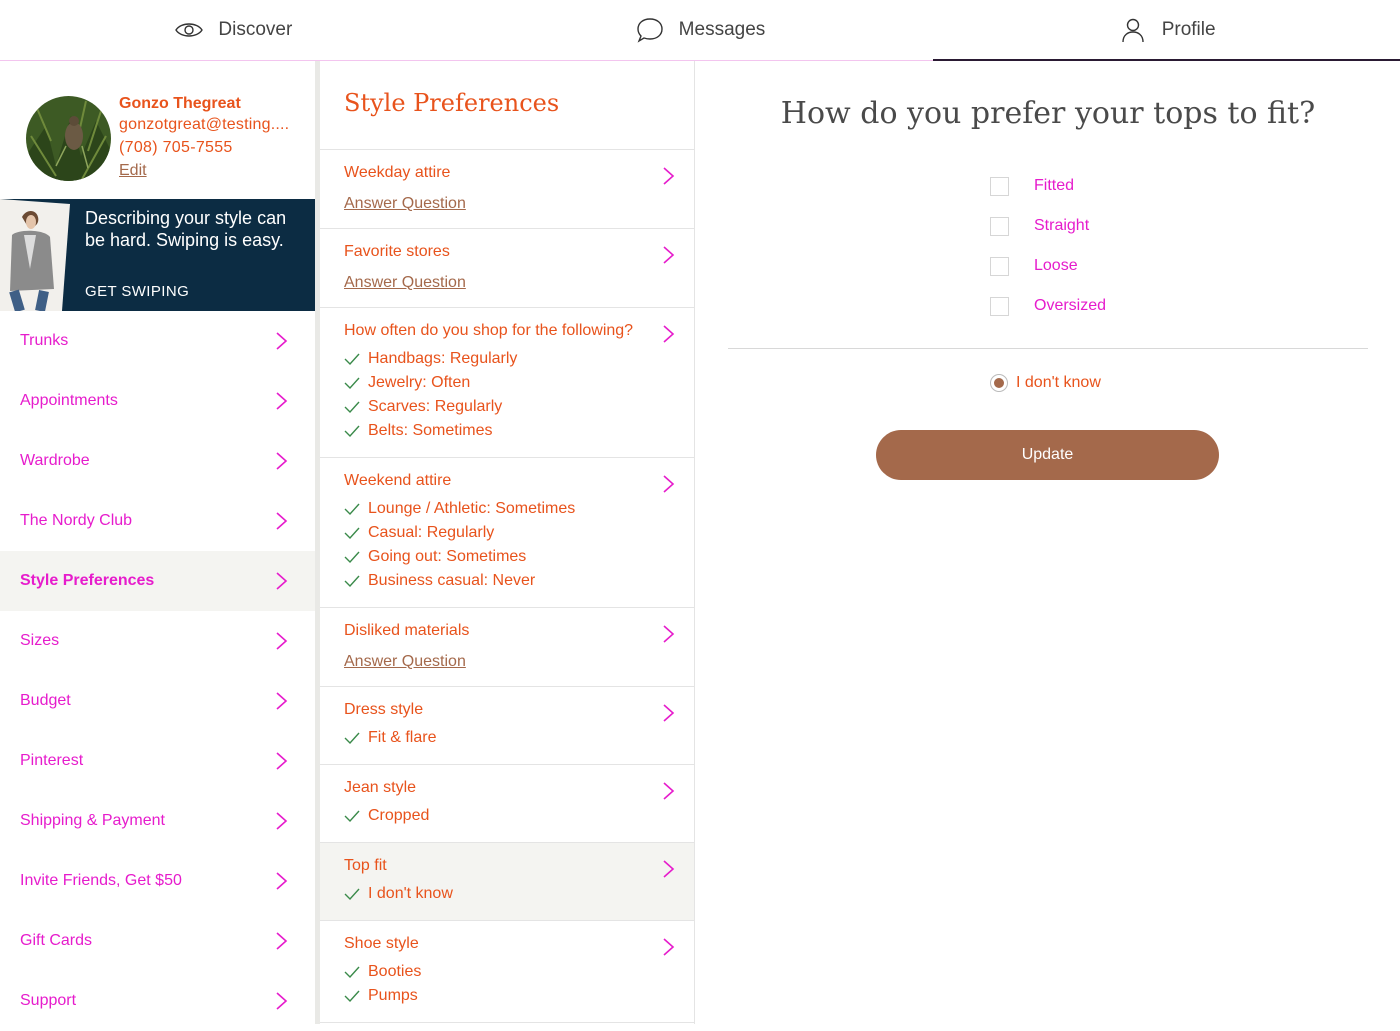  Describe the element at coordinates (397, 251) in the screenshot. I see `question-title: Favorite stores` at that location.